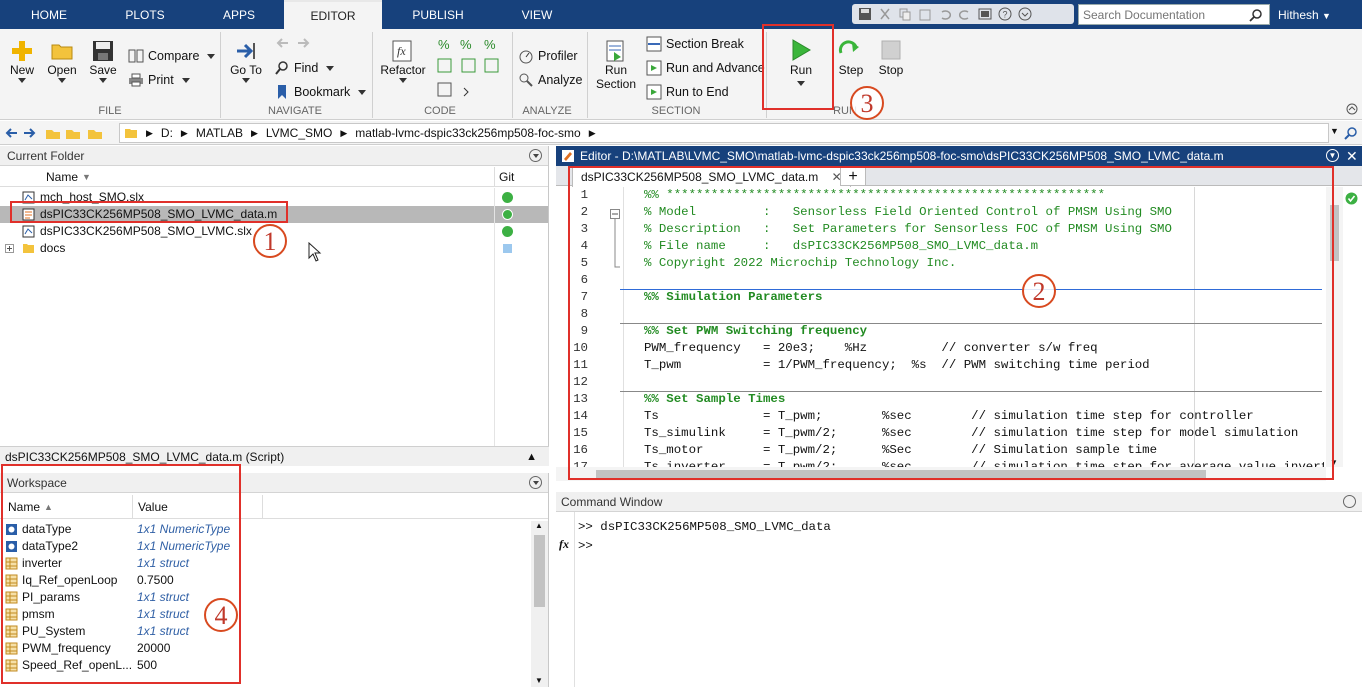 This screenshot has height=687, width=1362. What do you see at coordinates (848, 47) in the screenshot?
I see `step-icon` at bounding box center [848, 47].